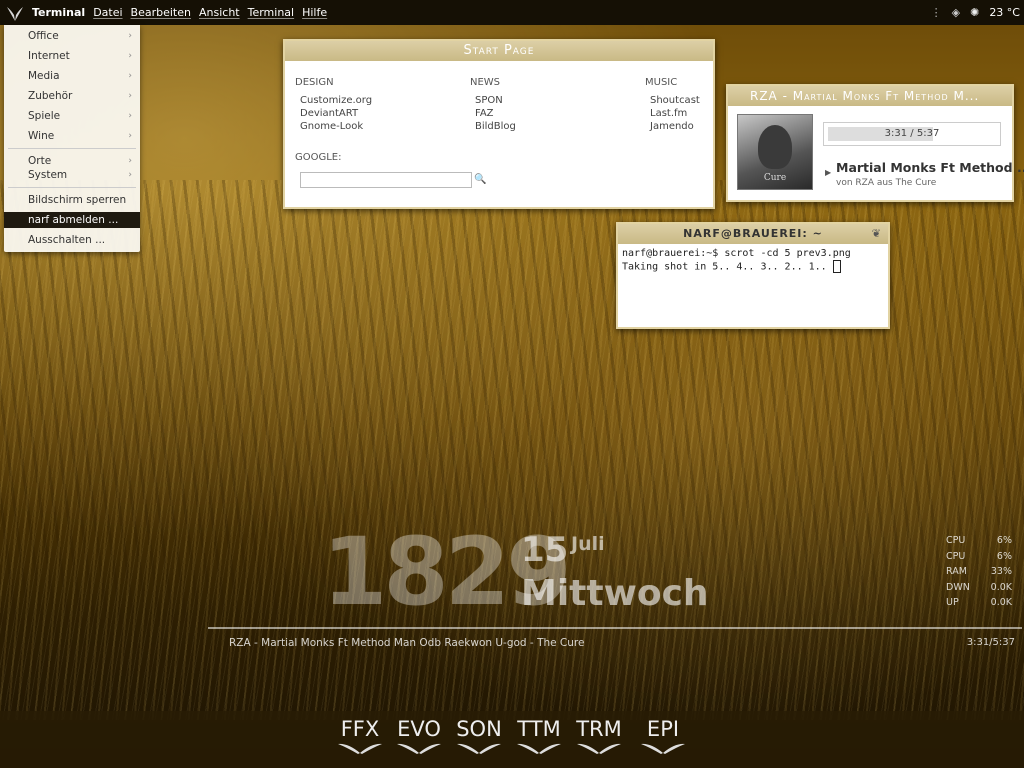 The image size is (1024, 768). I want to click on weather-sun-icon: ✺, so click(974, 12).